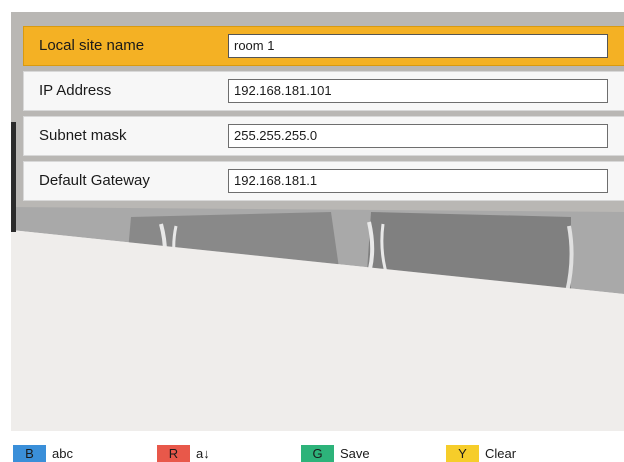  I want to click on subnet-mask-field: 255.255.255.0, so click(418, 136).